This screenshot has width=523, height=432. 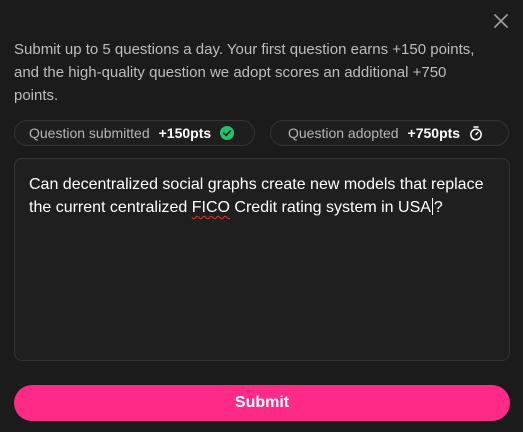 I want to click on close-icon, so click(x=501, y=21).